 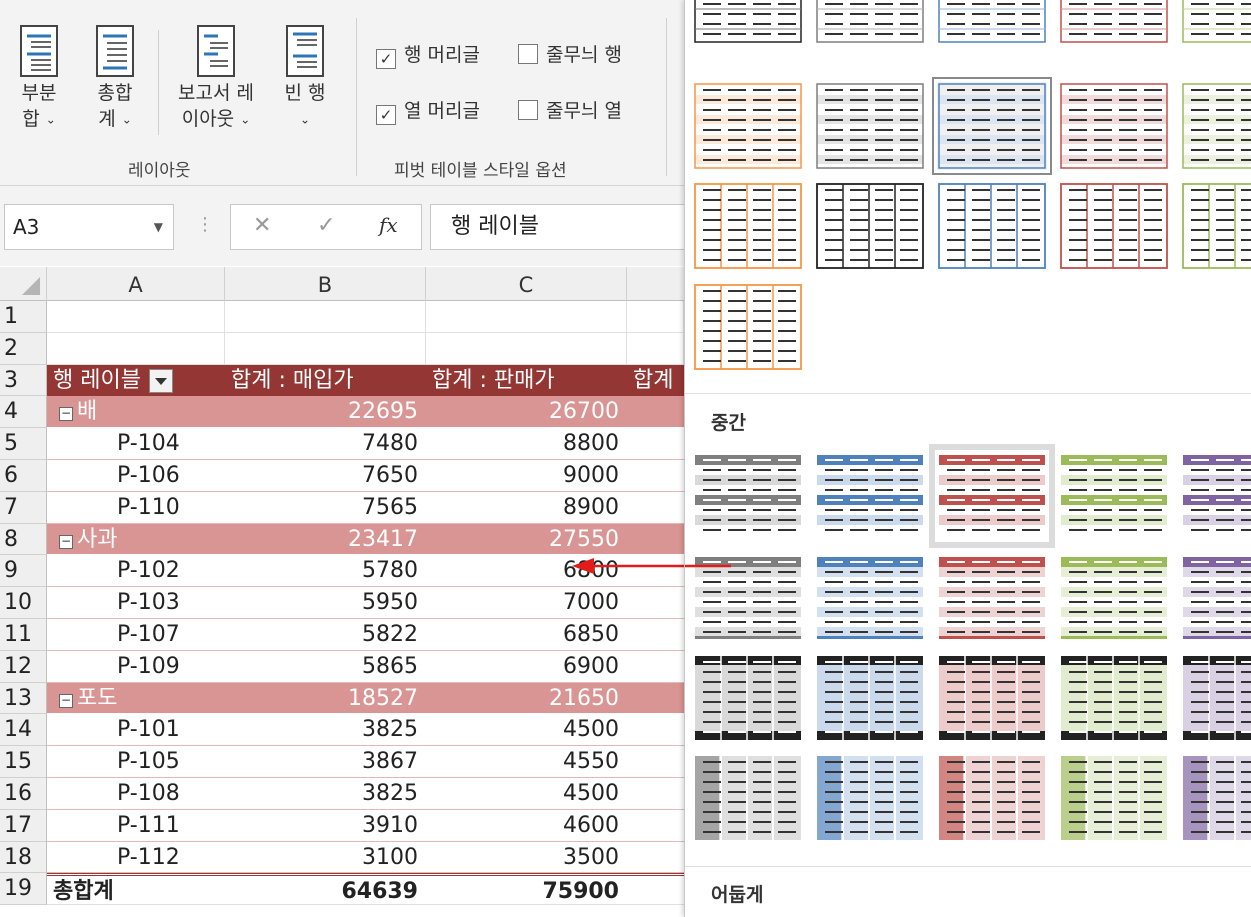 What do you see at coordinates (628, 566) in the screenshot?
I see `annotation-arrow` at bounding box center [628, 566].